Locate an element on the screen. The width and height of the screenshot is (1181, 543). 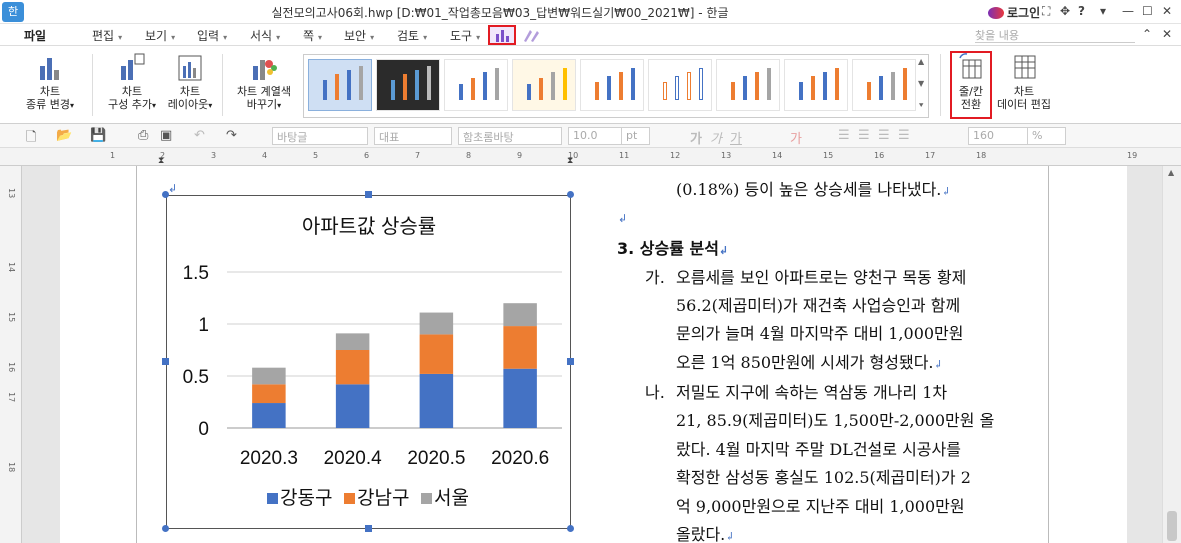
align-center-icon: ☰ is located at coordinates (884, 135).